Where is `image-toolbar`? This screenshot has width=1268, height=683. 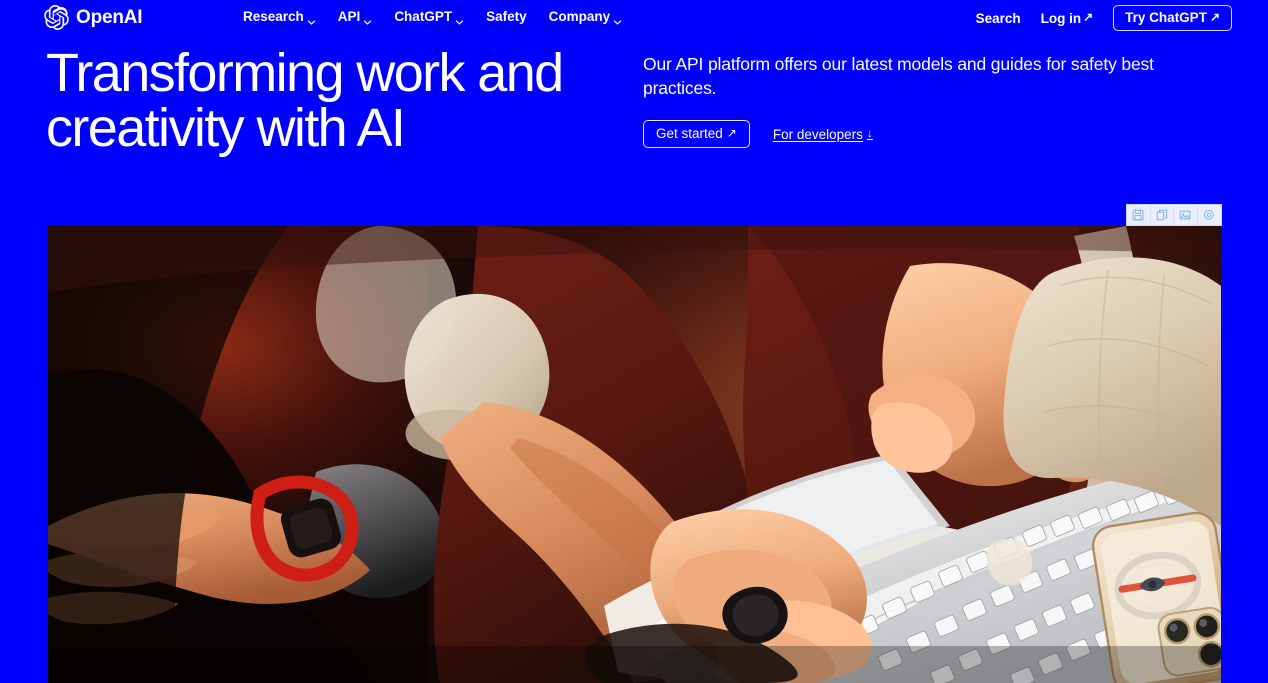
image-toolbar is located at coordinates (1174, 215).